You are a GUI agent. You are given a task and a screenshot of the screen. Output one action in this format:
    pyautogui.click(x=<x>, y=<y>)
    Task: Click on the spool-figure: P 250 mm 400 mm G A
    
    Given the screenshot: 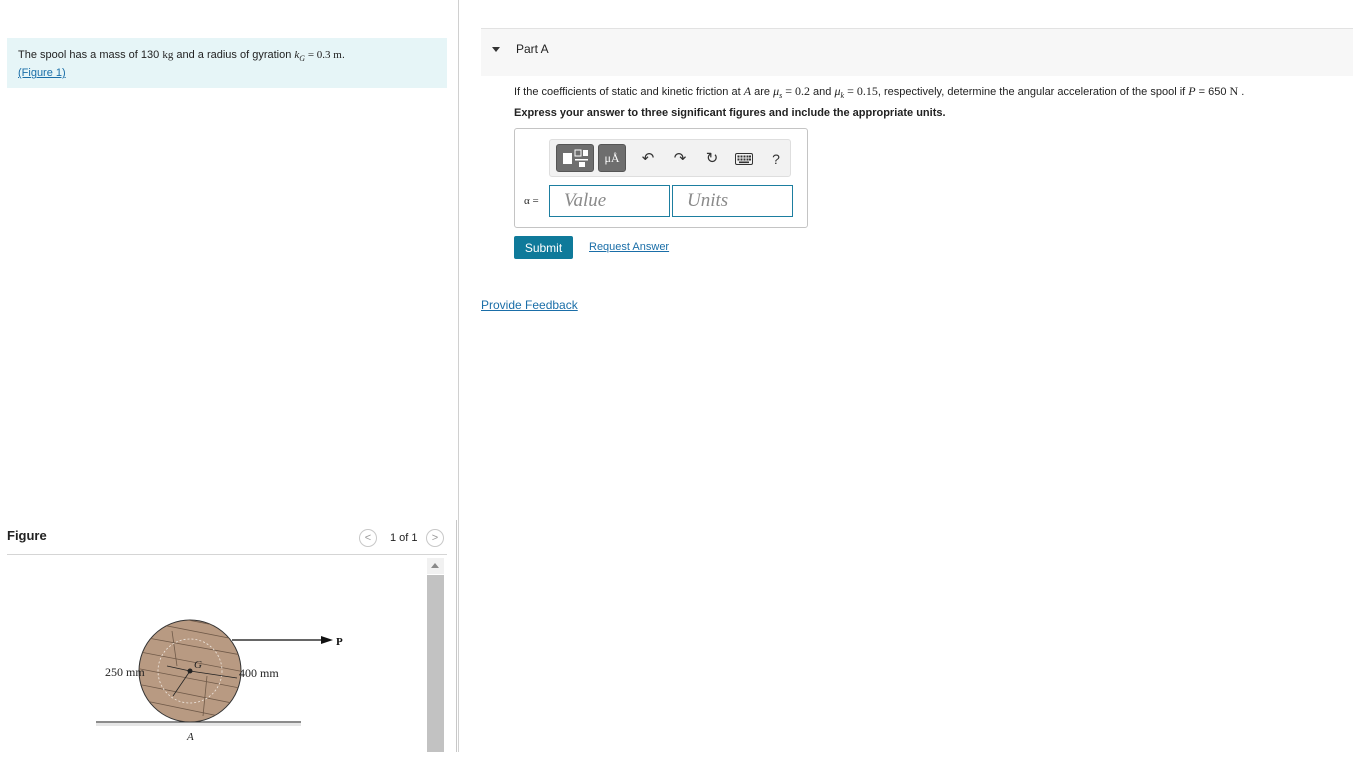 What is the action you would take?
    pyautogui.click(x=217, y=654)
    